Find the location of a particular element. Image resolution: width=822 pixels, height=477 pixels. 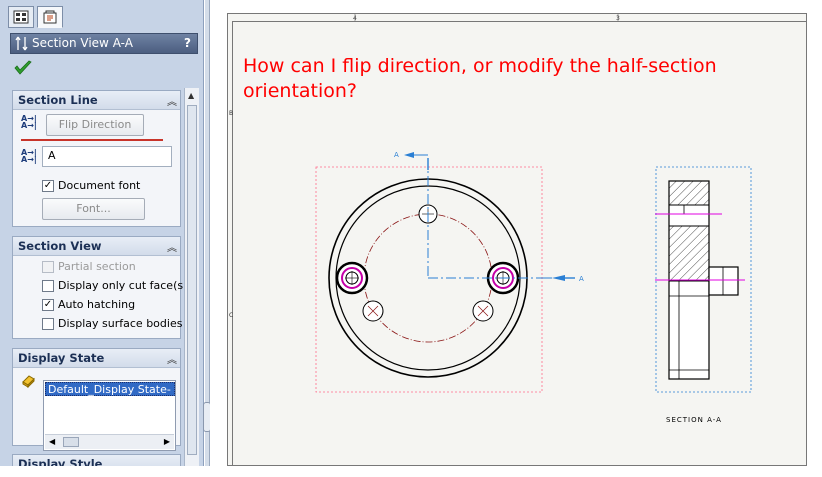

section-view-caption: SECTION A-A is located at coordinates (694, 420).